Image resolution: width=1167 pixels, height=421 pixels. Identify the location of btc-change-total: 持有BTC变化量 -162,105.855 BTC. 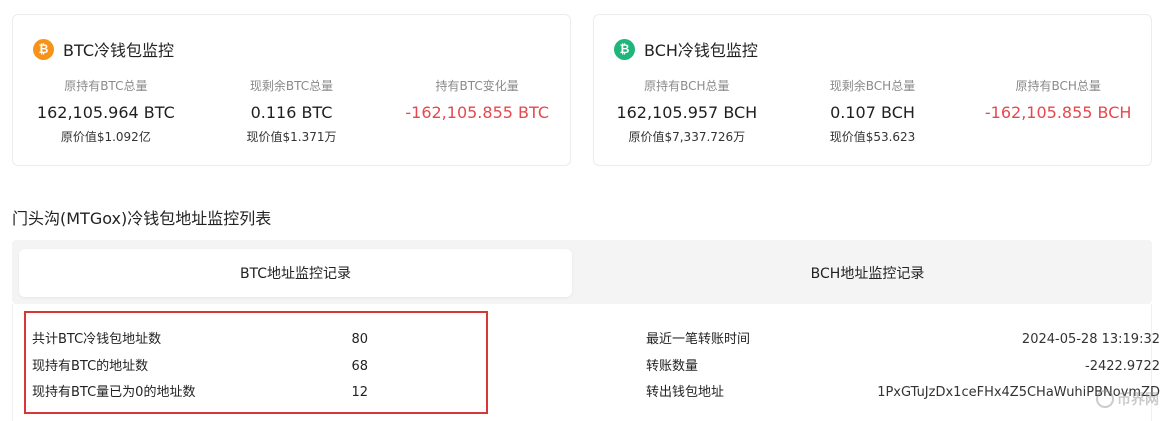
(477, 111).